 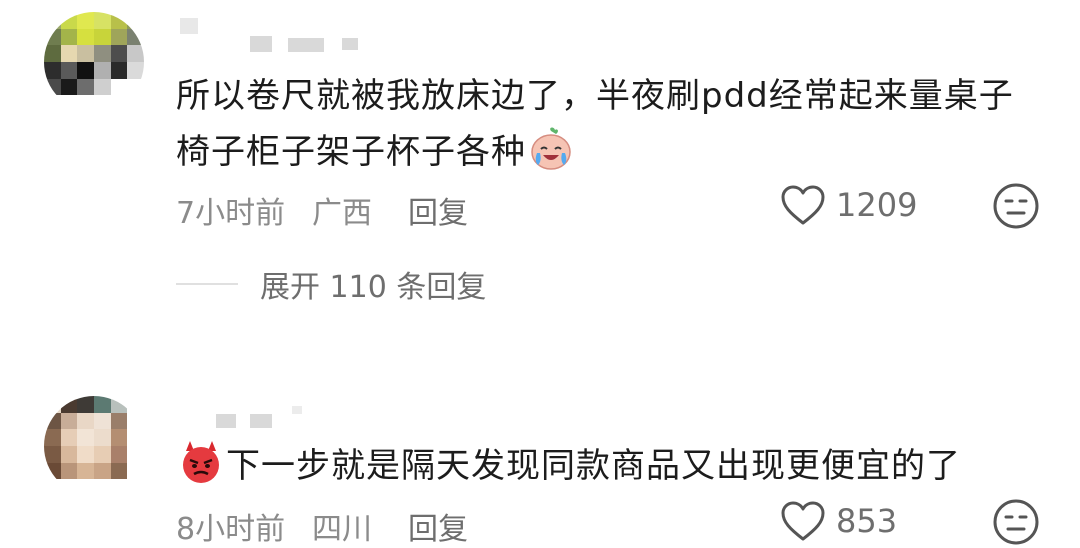 I want to click on crying-laughing-peach-emoji, so click(x=551, y=148).